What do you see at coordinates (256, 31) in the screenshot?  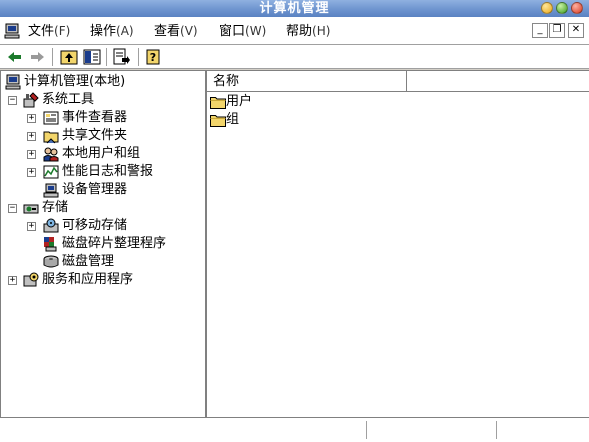 I see `menu-window-accel: (W)` at bounding box center [256, 31].